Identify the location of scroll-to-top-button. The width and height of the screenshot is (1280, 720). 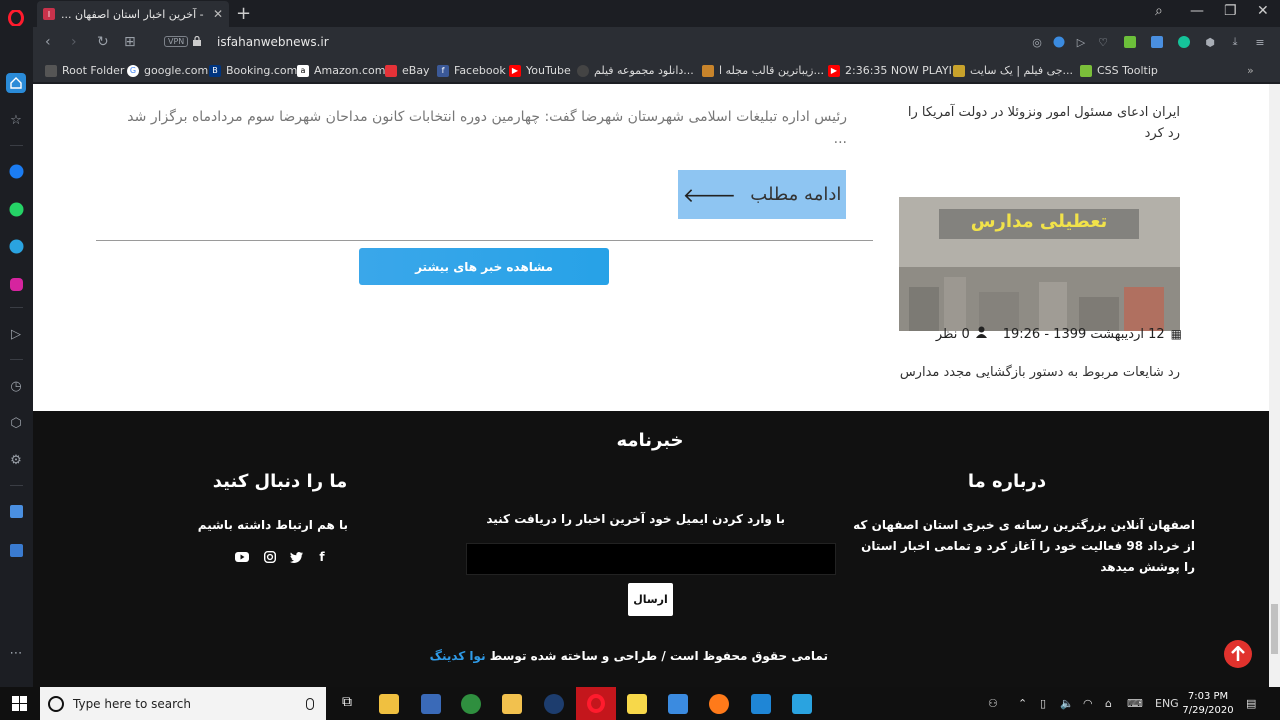
(1238, 654).